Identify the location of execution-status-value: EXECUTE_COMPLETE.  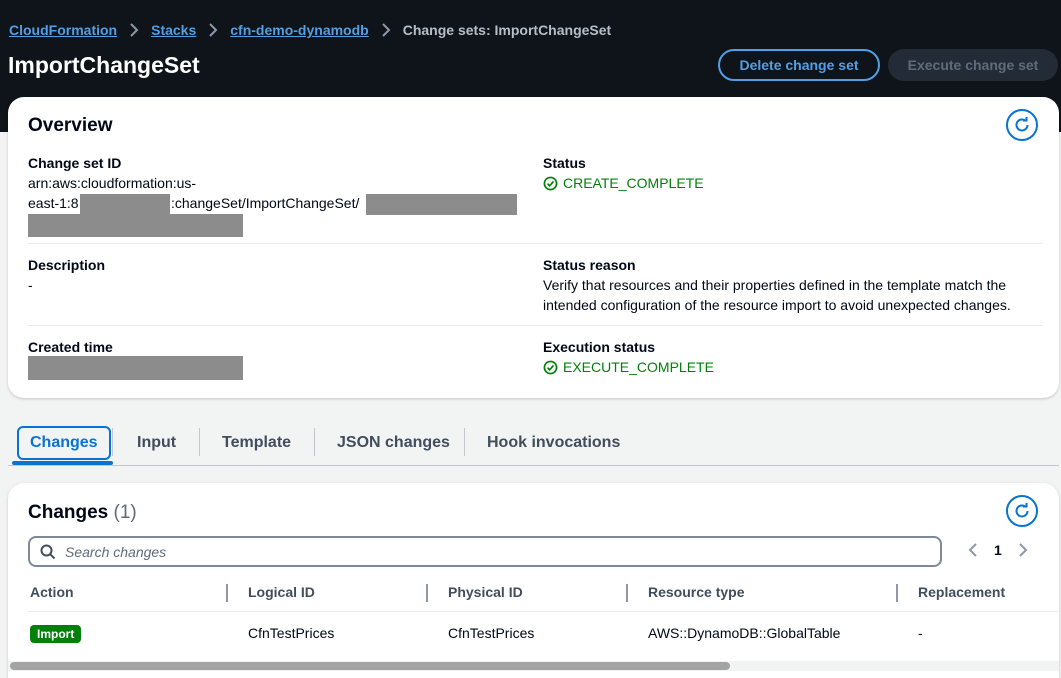
(628, 367).